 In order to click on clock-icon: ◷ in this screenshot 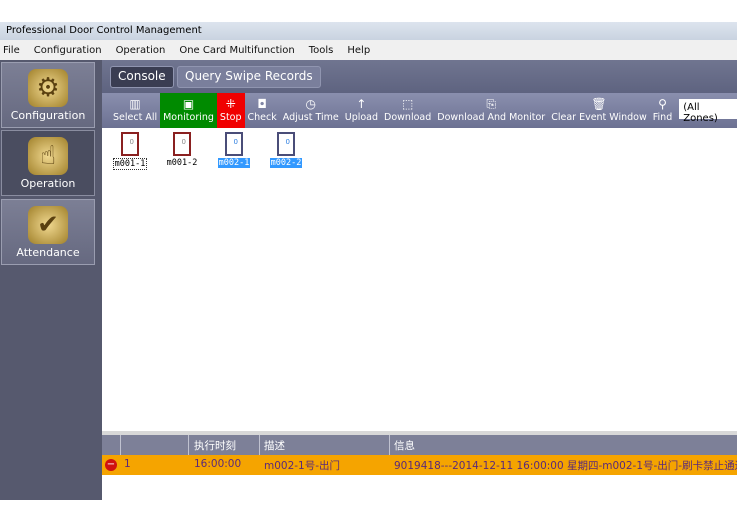, I will do `click(310, 104)`.